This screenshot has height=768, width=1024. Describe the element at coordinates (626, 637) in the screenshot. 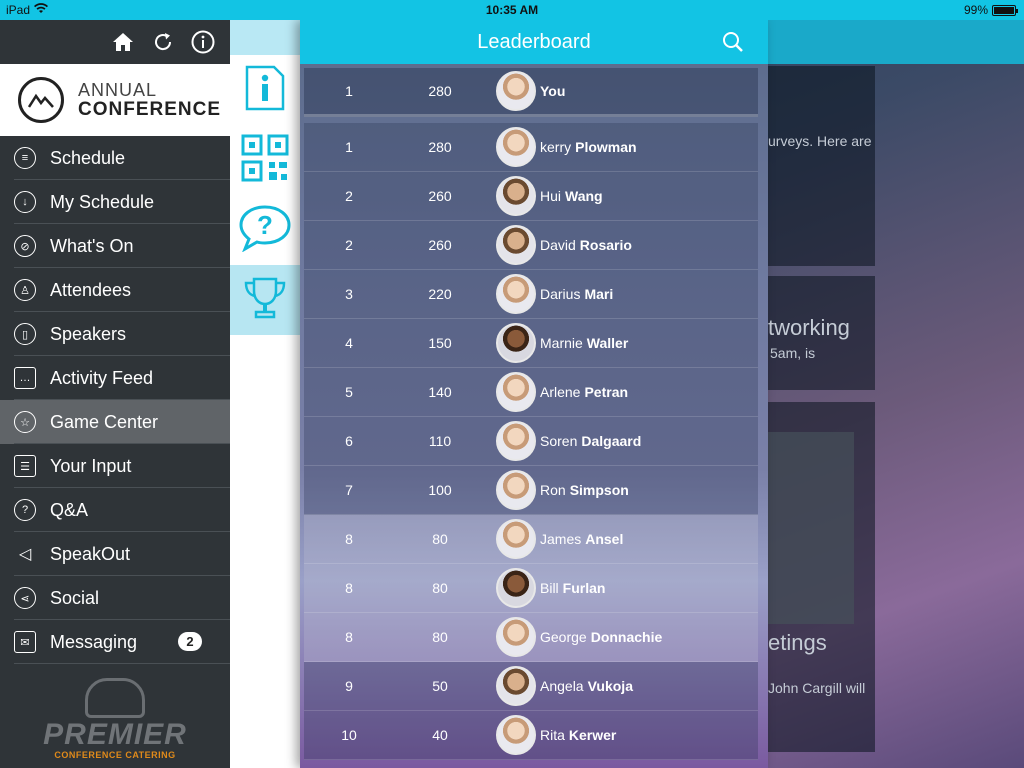

I see `last-name: Donnachie` at that location.